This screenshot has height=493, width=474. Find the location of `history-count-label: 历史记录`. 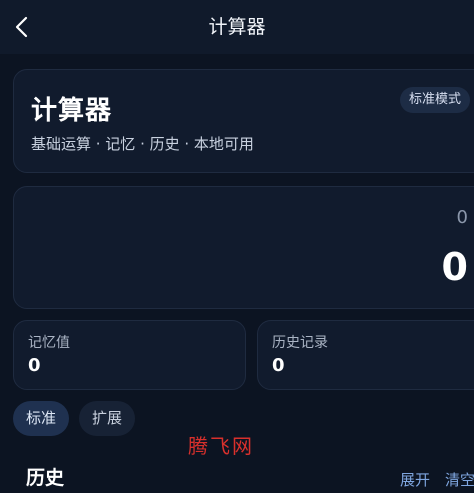

history-count-label: 历史记录 is located at coordinates (300, 343).